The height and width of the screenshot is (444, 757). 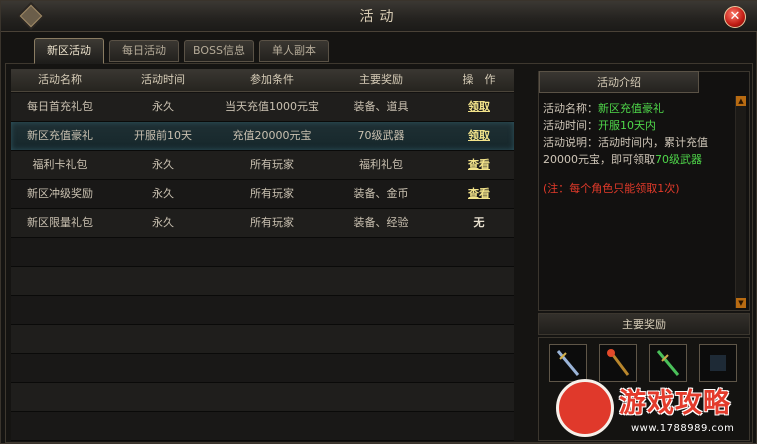 What do you see at coordinates (272, 79) in the screenshot?
I see `col-header-condition: 参加条件` at bounding box center [272, 79].